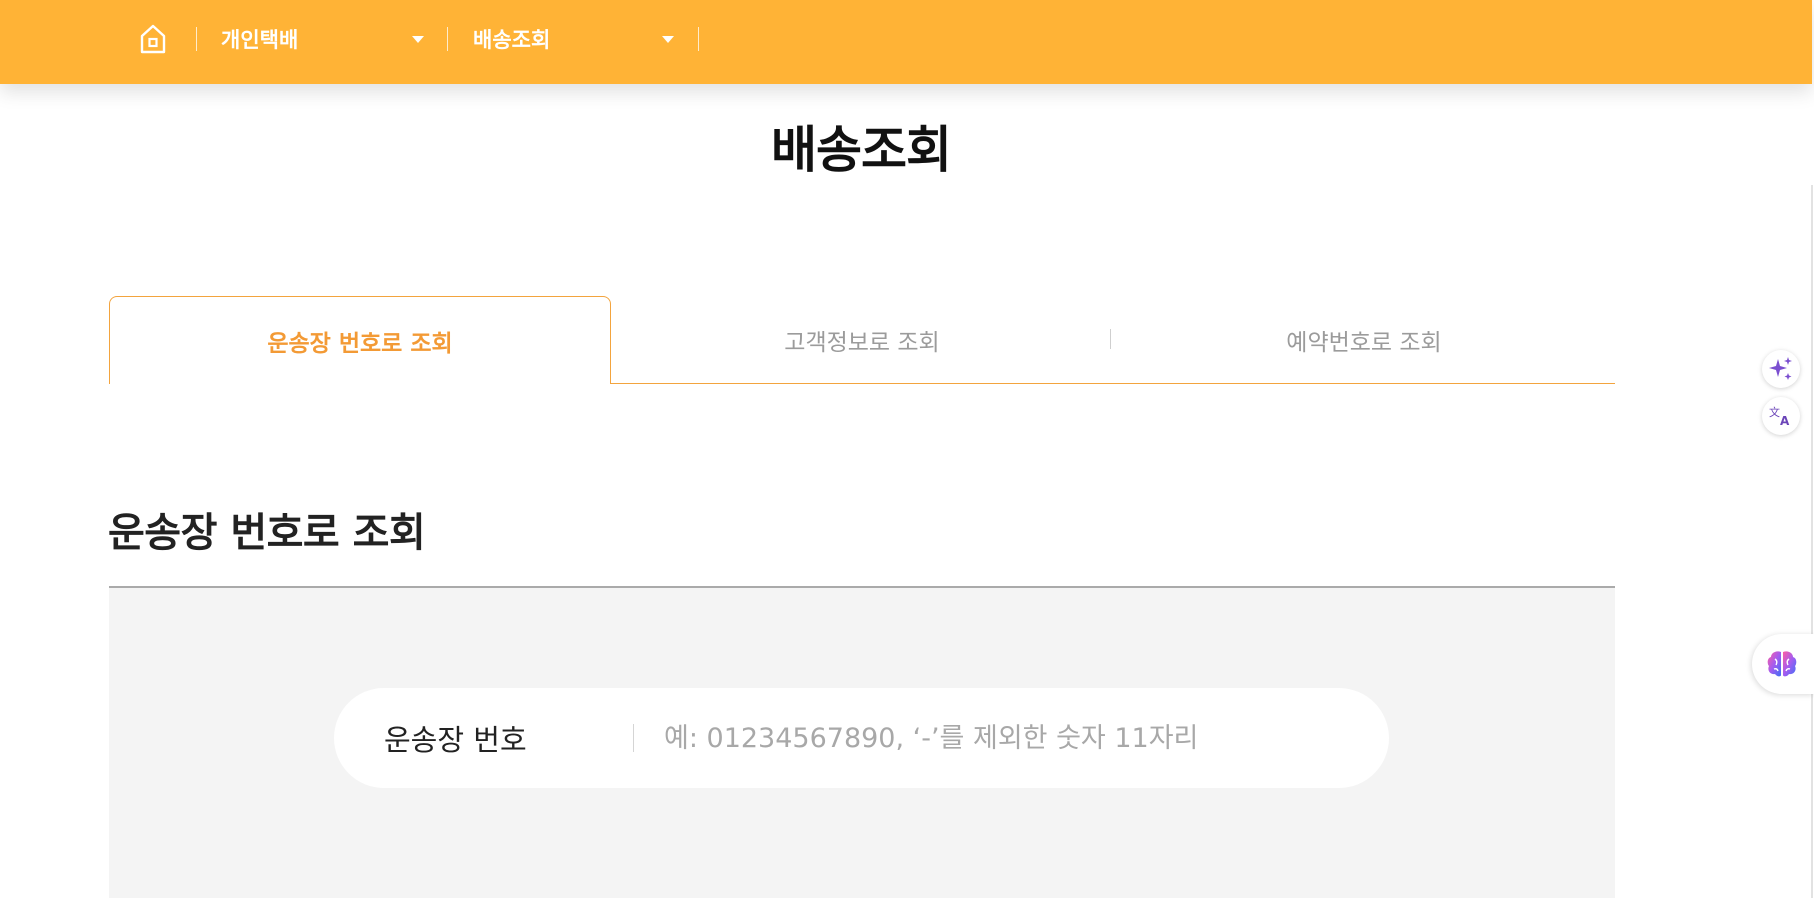 The image size is (1814, 898). Describe the element at coordinates (1812, 541) in the screenshot. I see `scrollbar-track` at that location.